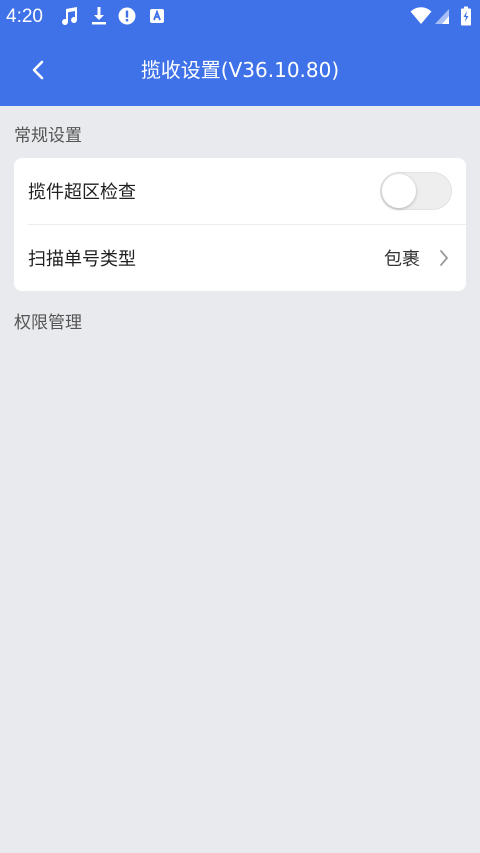 The width and height of the screenshot is (480, 853). I want to click on scan-type-value: 包裹, so click(402, 259).